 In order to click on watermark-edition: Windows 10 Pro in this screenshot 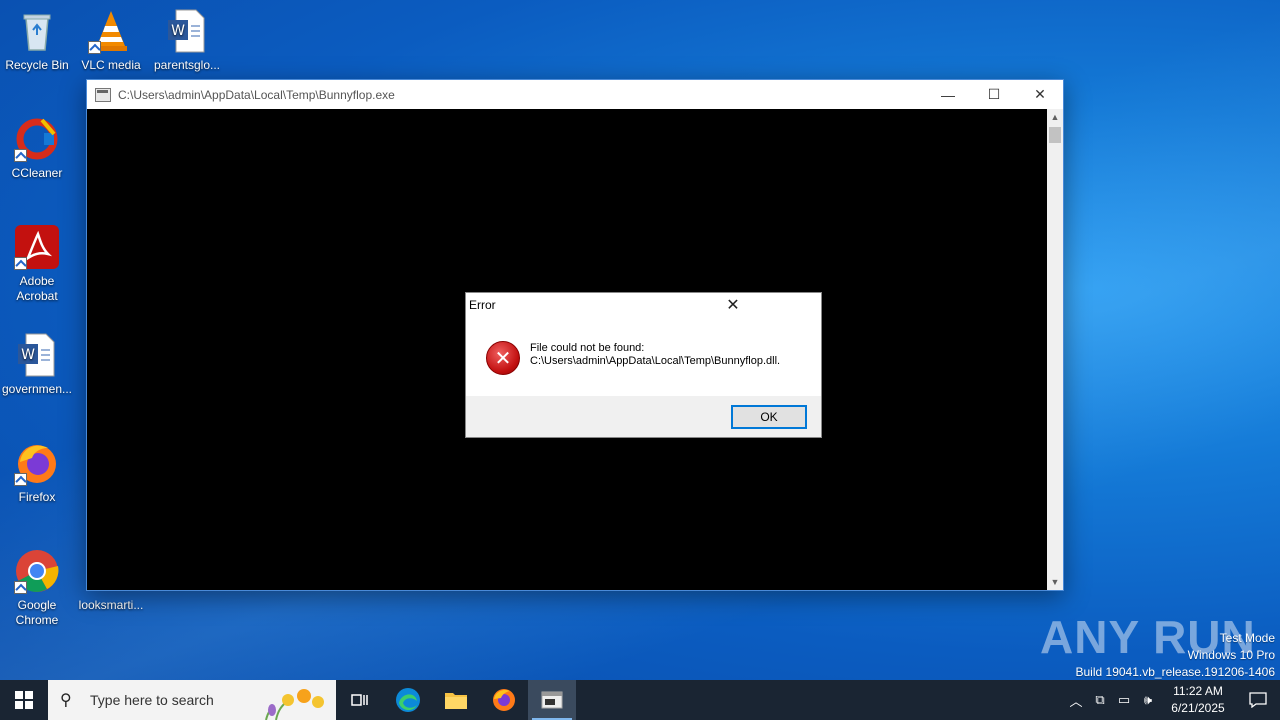, I will do `click(1231, 655)`.